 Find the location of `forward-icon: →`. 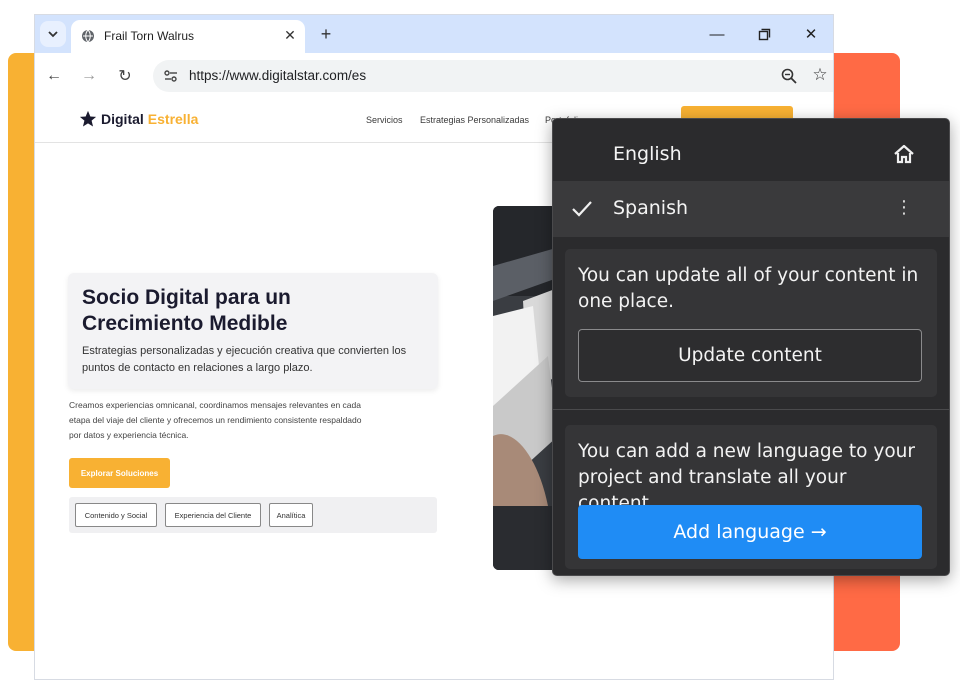

forward-icon: → is located at coordinates (89, 76).